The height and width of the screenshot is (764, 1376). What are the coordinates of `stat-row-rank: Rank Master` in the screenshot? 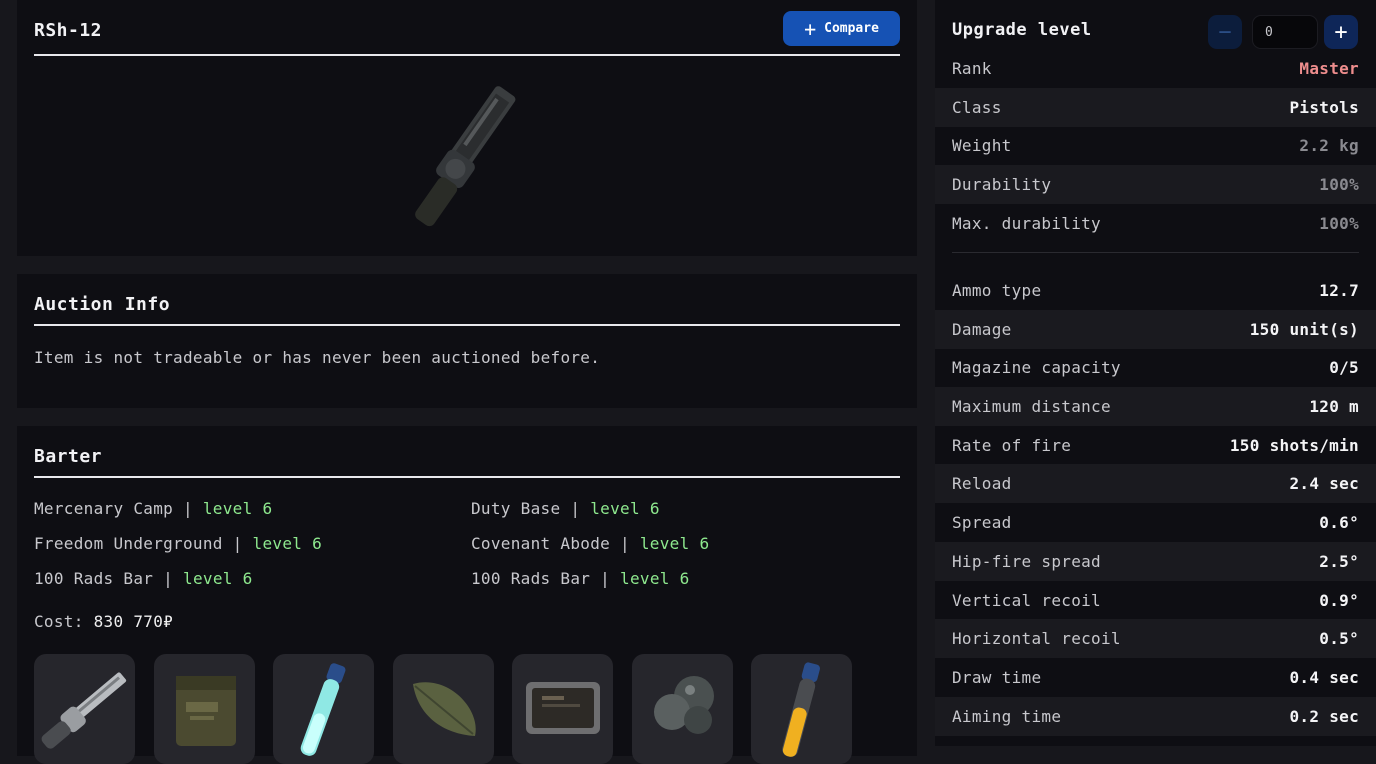 It's located at (1155, 68).